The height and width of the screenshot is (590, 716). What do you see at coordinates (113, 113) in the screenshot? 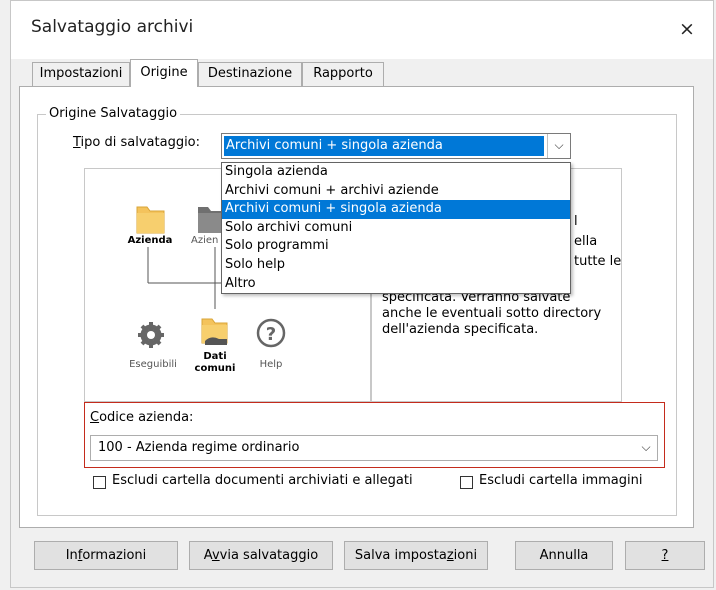
I see `group-title: Origine Salvataggio` at bounding box center [113, 113].